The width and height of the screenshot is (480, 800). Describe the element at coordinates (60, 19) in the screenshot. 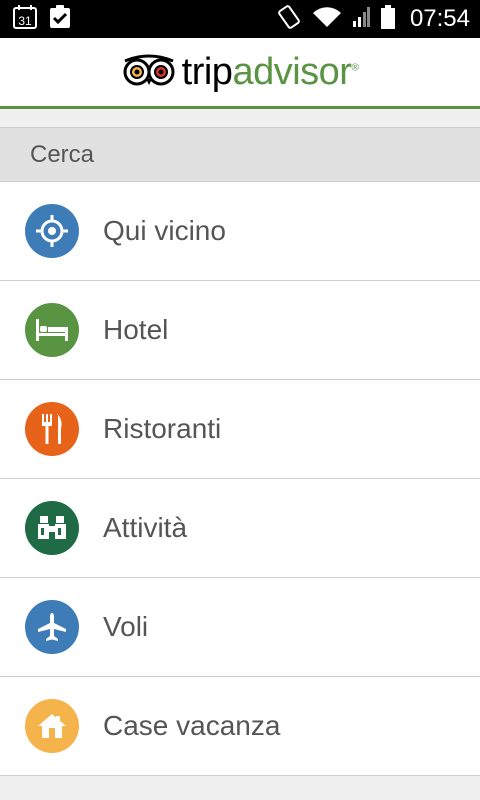

I see `clipboard-check-icon` at that location.